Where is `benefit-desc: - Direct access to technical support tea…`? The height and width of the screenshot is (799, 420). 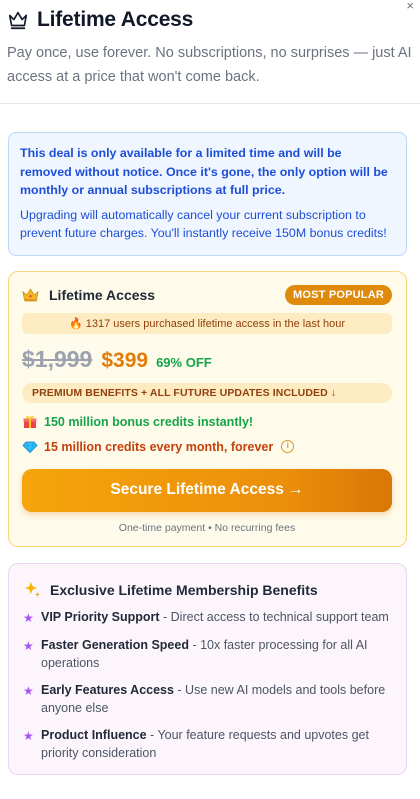 benefit-desc: - Direct access to technical support tea… is located at coordinates (274, 616).